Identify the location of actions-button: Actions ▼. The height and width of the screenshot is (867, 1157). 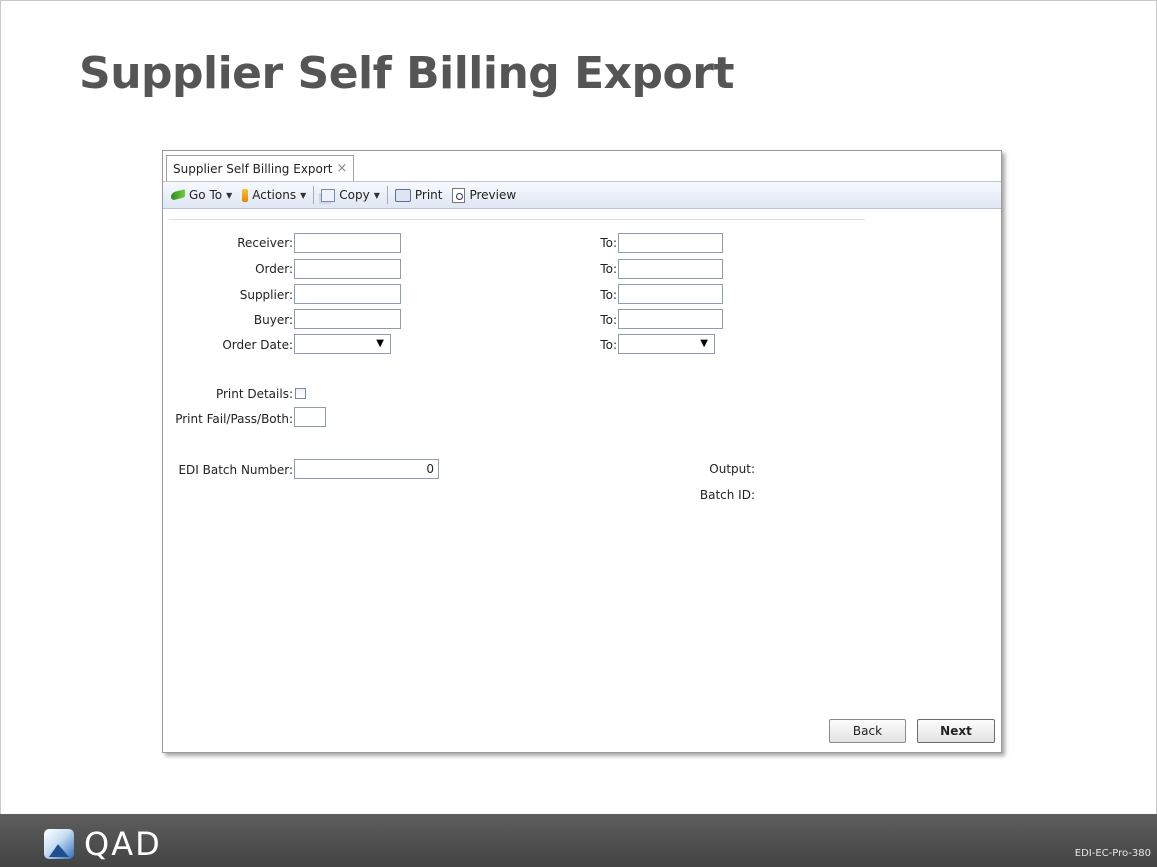
(274, 195).